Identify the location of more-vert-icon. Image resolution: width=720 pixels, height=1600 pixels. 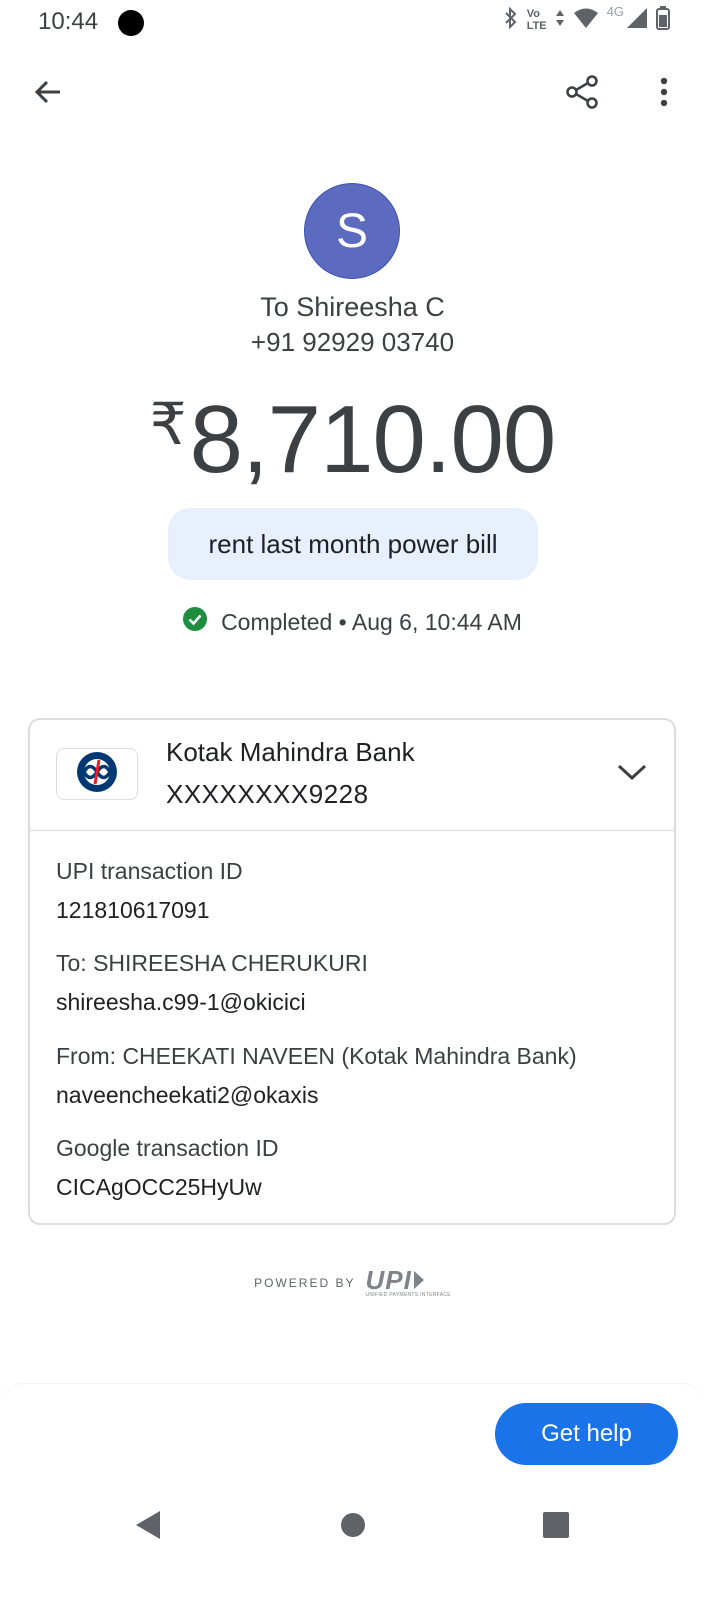
(664, 94).